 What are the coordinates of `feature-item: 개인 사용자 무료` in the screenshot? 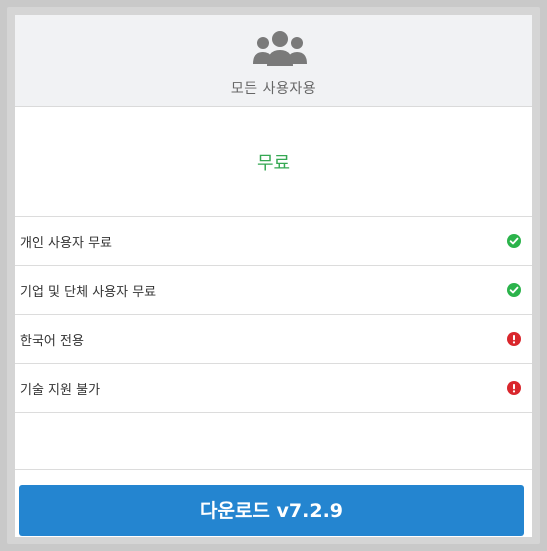 It's located at (273, 241).